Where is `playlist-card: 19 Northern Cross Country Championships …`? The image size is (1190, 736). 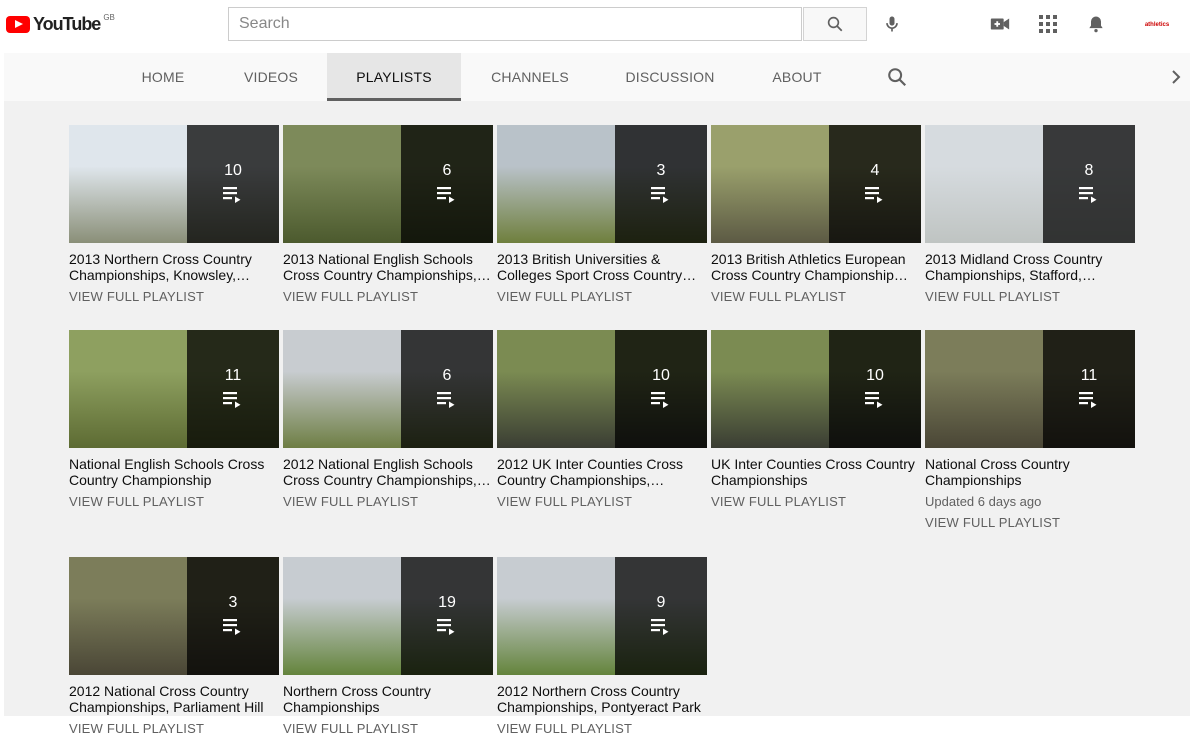
playlist-card: 19 Northern Cross Country Championships … is located at coordinates (388, 646).